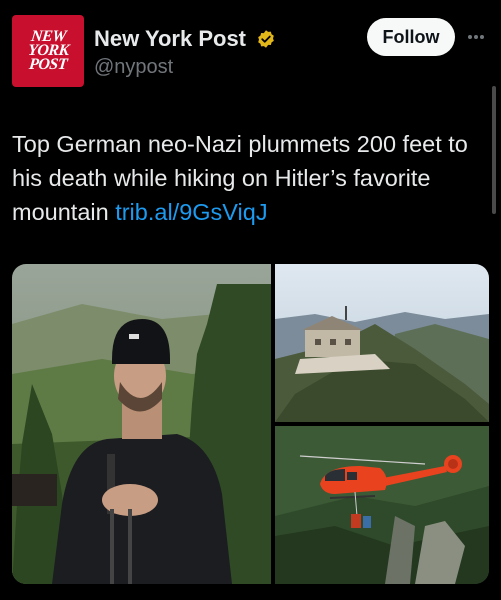 Image resolution: width=501 pixels, height=600 pixels. I want to click on nypost-avatar: NEW YORK POST, so click(48, 51).